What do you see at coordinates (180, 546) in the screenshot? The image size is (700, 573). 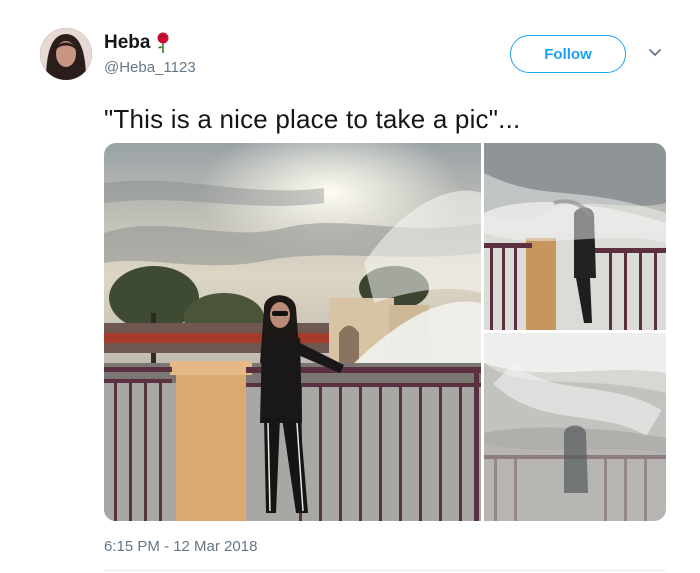 I see `tweet-timestamp: 6:15 PM - 12 Mar 2018` at bounding box center [180, 546].